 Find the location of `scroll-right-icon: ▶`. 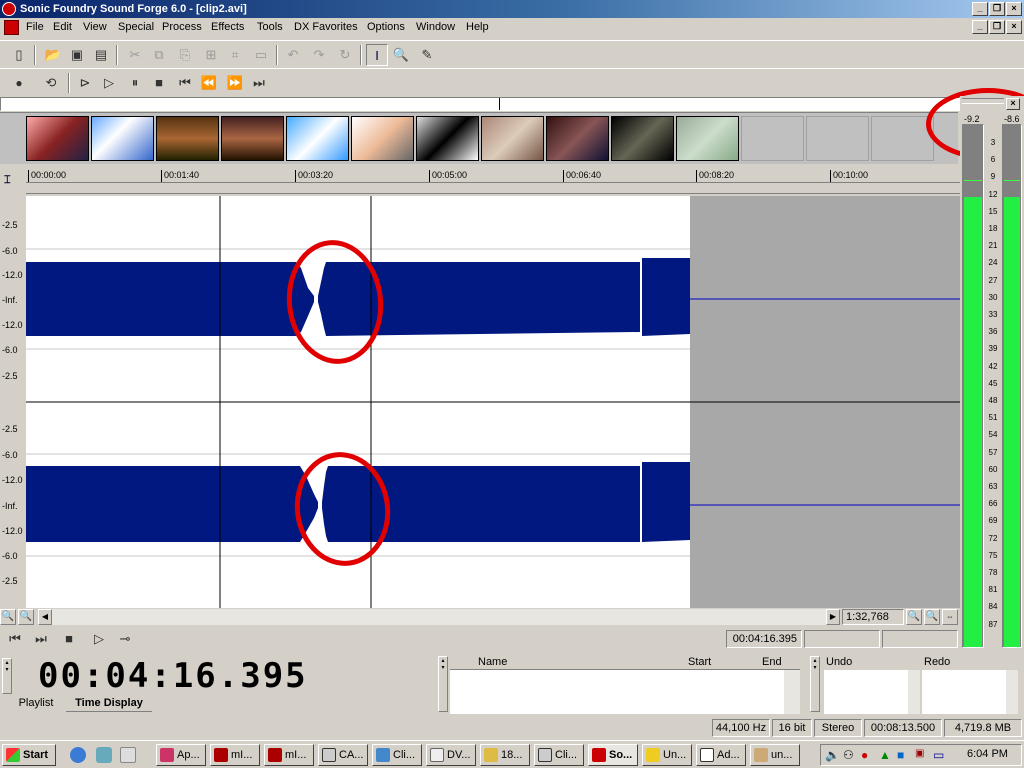

scroll-right-icon: ▶ is located at coordinates (833, 617).